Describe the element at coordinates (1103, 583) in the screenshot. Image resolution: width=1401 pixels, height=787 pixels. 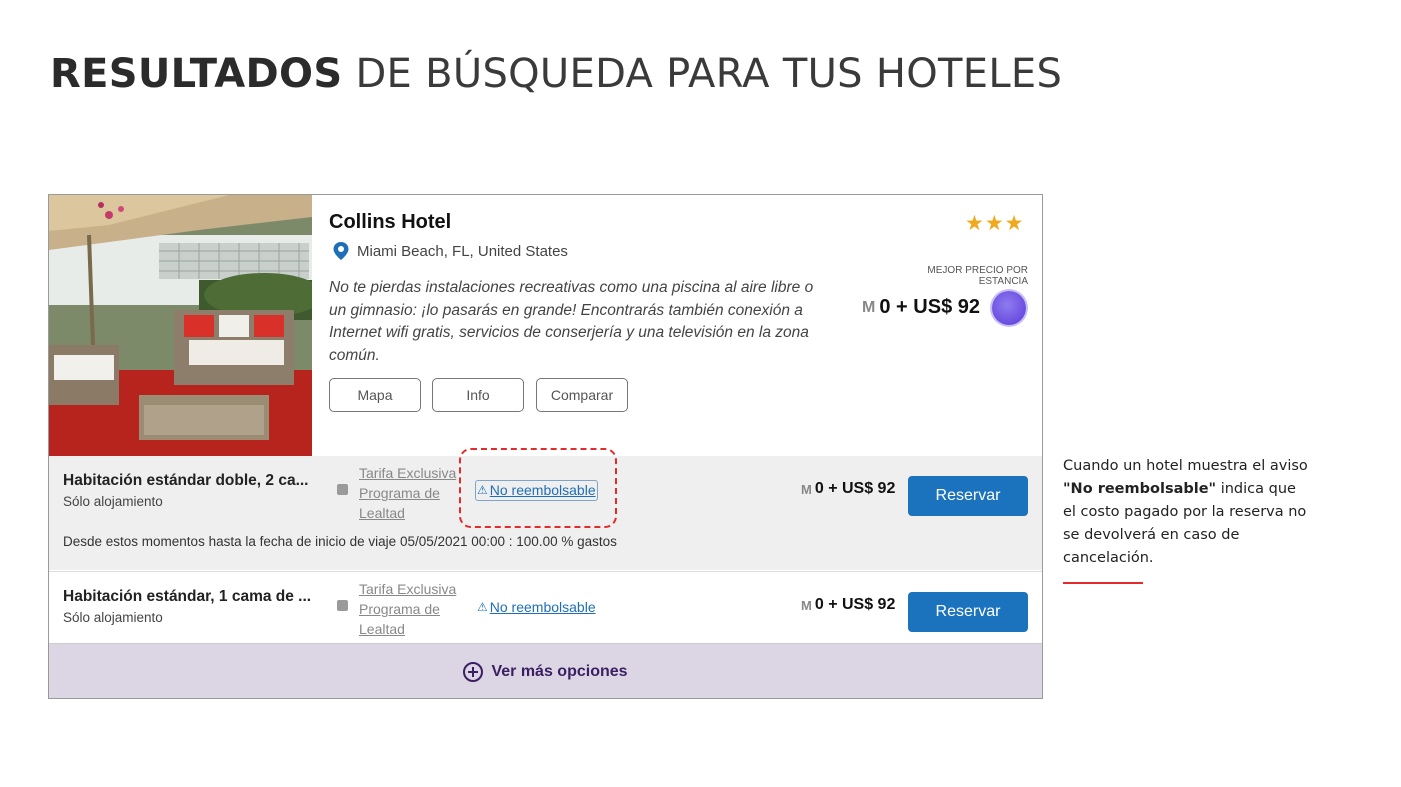
I see `note-underline-divider` at that location.